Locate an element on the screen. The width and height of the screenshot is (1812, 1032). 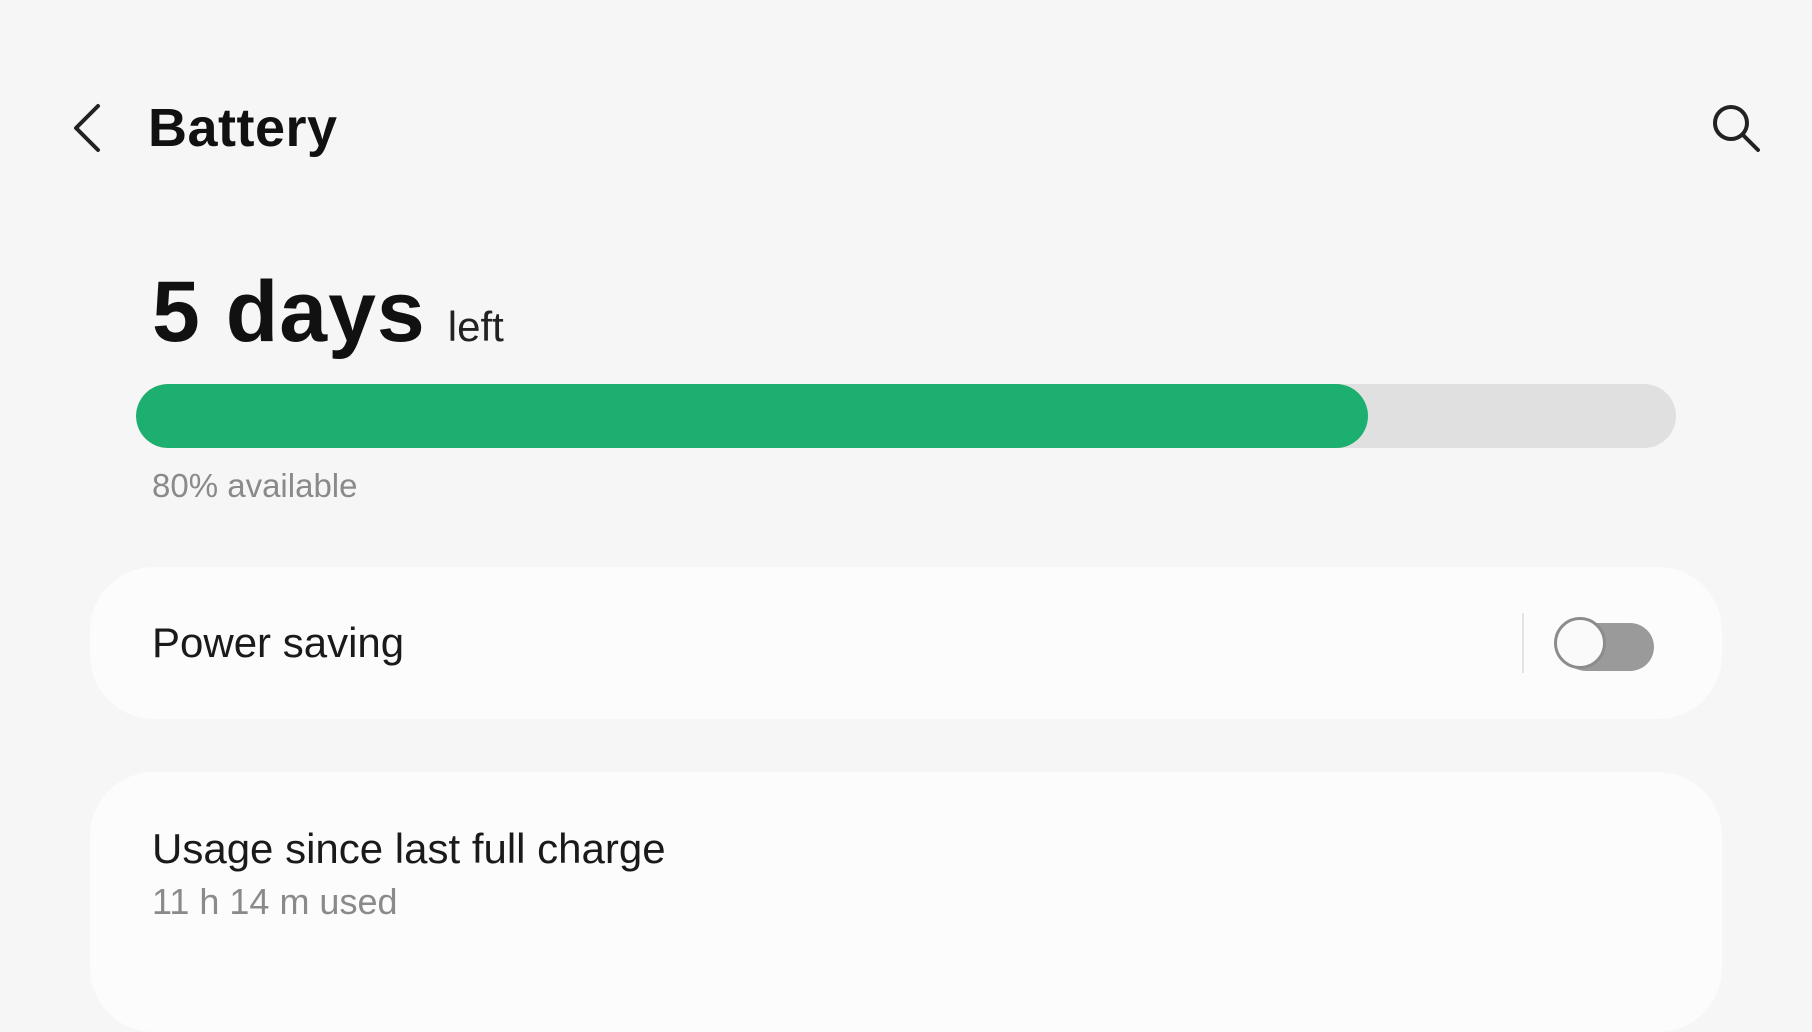
row-divider is located at coordinates (1523, 643).